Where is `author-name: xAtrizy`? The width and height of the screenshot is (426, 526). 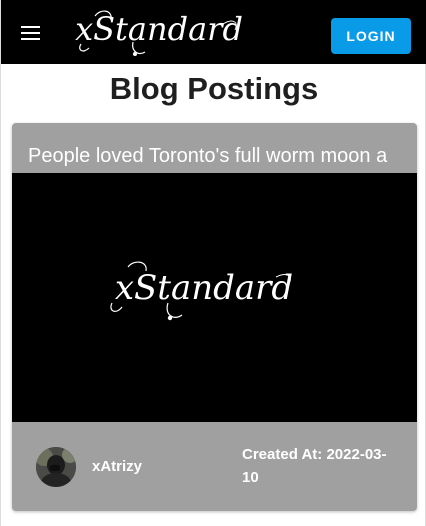 author-name: xAtrizy is located at coordinates (117, 466).